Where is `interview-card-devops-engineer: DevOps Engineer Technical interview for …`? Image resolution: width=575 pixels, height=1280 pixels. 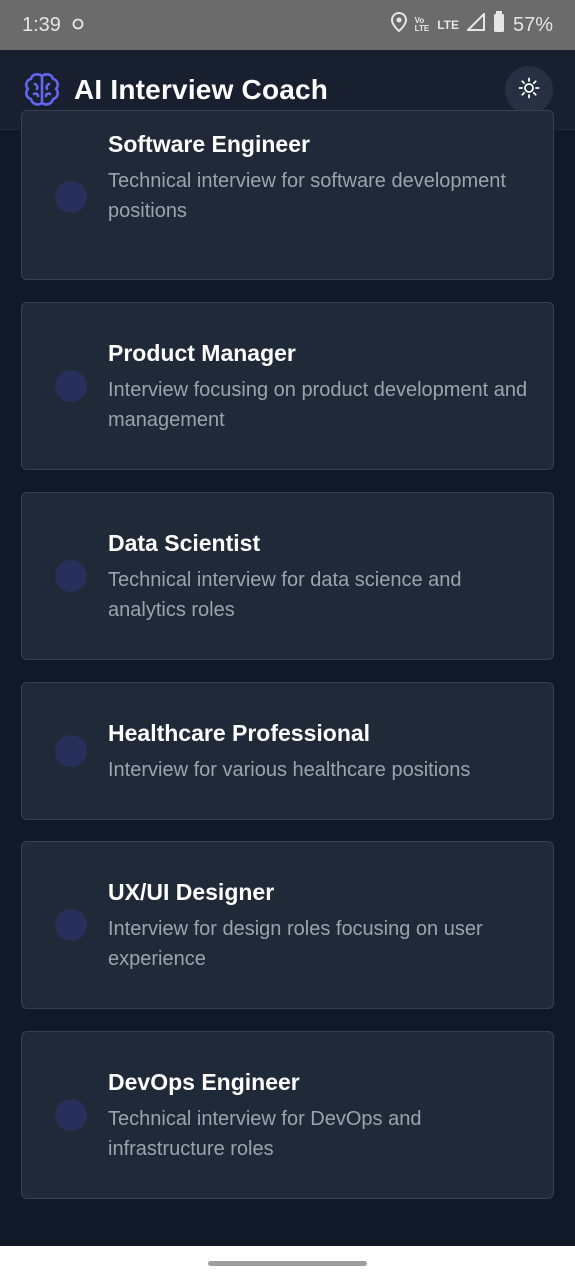
interview-card-devops-engineer: DevOps Engineer Technical interview for … is located at coordinates (287, 1115).